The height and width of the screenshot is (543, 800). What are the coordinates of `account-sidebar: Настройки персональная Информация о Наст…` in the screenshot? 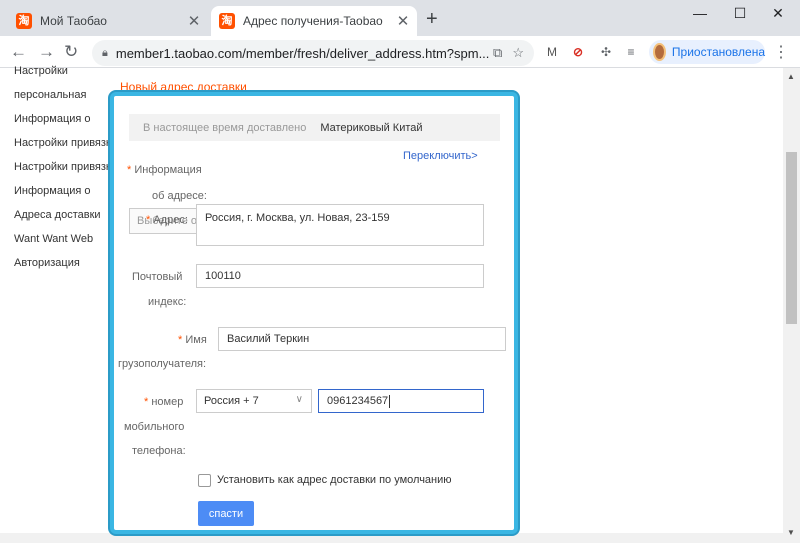 It's located at (63, 172).